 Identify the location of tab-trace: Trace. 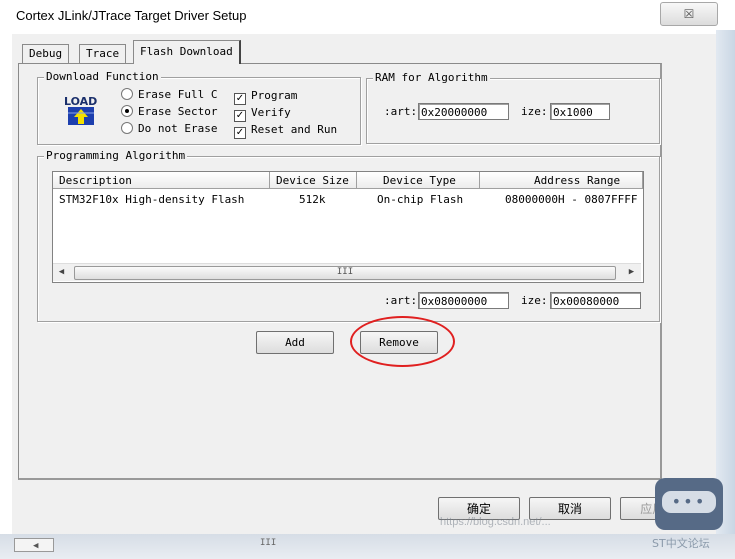
(103, 53).